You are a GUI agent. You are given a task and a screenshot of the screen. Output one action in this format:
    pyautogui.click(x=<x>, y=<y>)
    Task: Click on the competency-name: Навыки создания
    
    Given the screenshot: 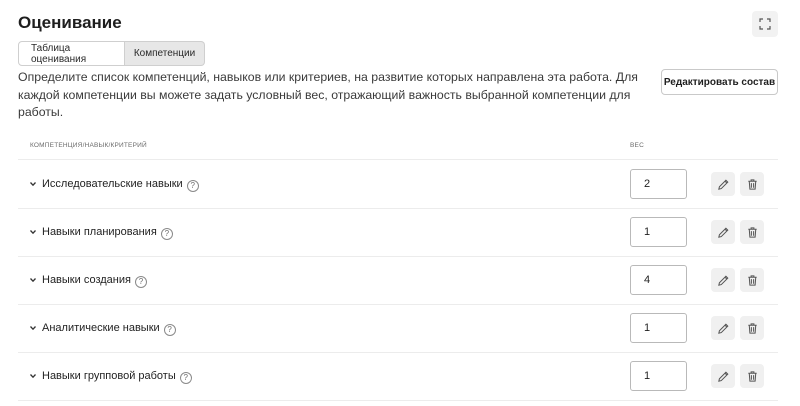 What is the action you would take?
    pyautogui.click(x=86, y=280)
    